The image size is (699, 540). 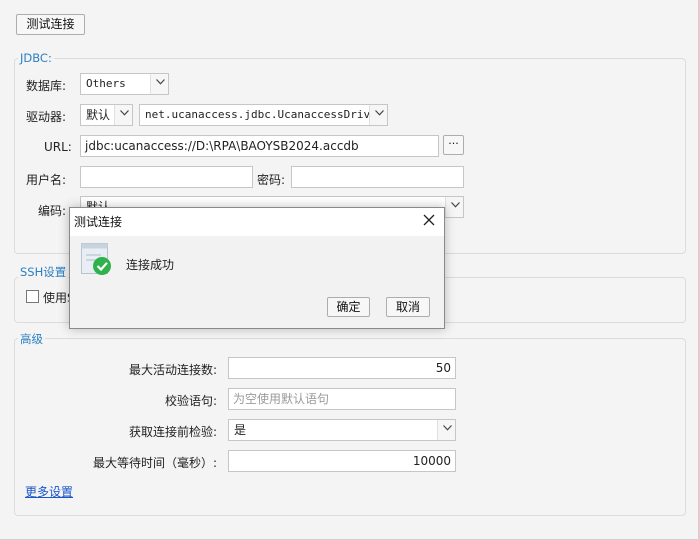 I want to click on validation-query-label: 校验语句:, so click(x=190, y=401).